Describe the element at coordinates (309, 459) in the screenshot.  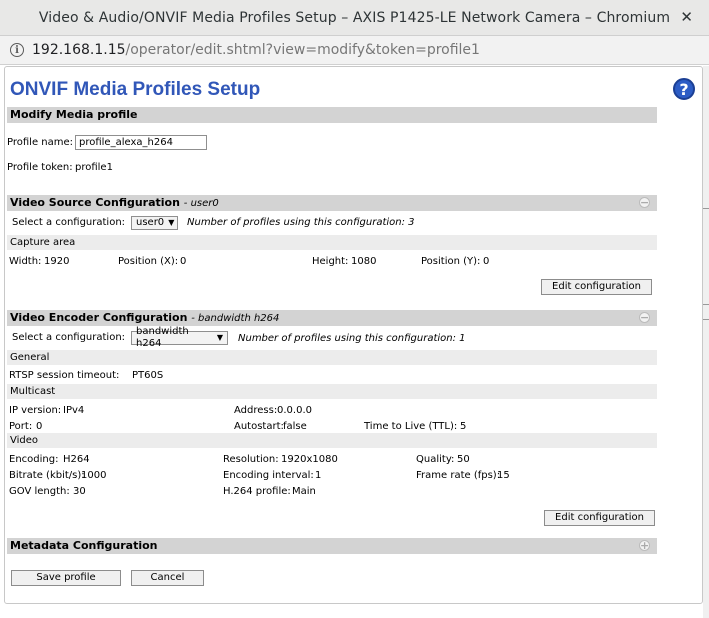
I see `resolution-value: 1920x1080` at that location.